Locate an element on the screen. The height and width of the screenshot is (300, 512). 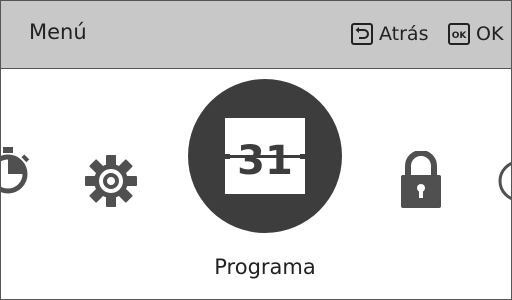
menu-item-clock is located at coordinates (504, 181).